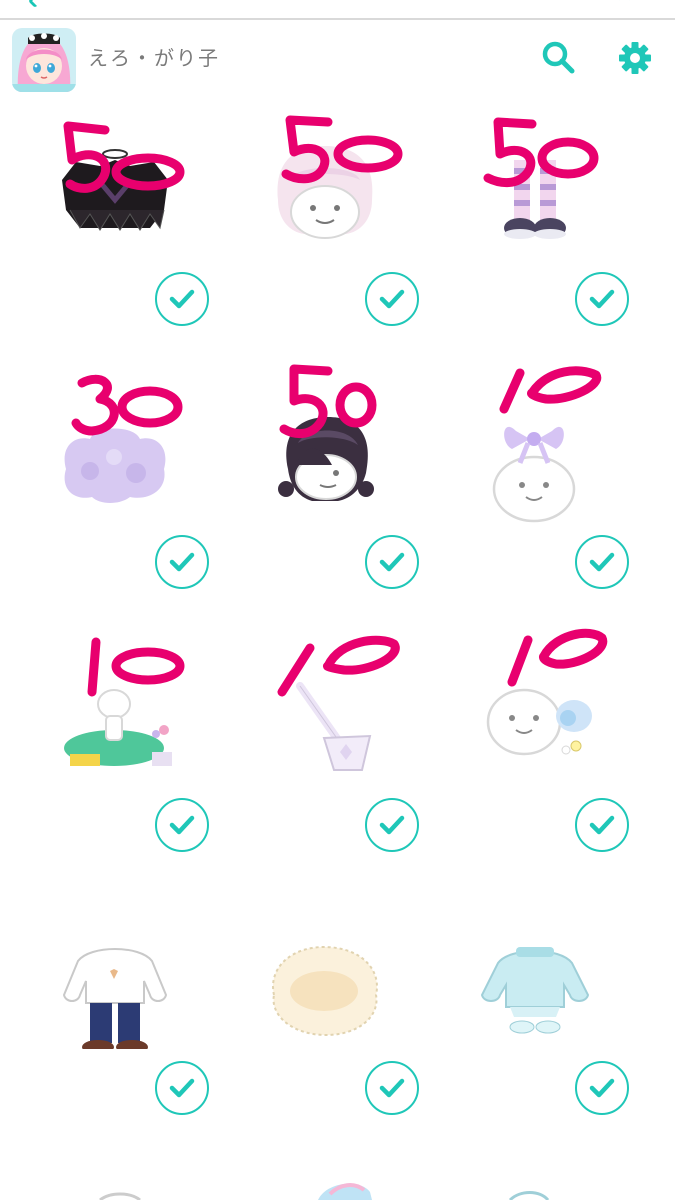 Image resolution: width=675 pixels, height=1200 pixels. What do you see at coordinates (539, 722) in the screenshot?
I see `pastel-hair-clip-image` at bounding box center [539, 722].